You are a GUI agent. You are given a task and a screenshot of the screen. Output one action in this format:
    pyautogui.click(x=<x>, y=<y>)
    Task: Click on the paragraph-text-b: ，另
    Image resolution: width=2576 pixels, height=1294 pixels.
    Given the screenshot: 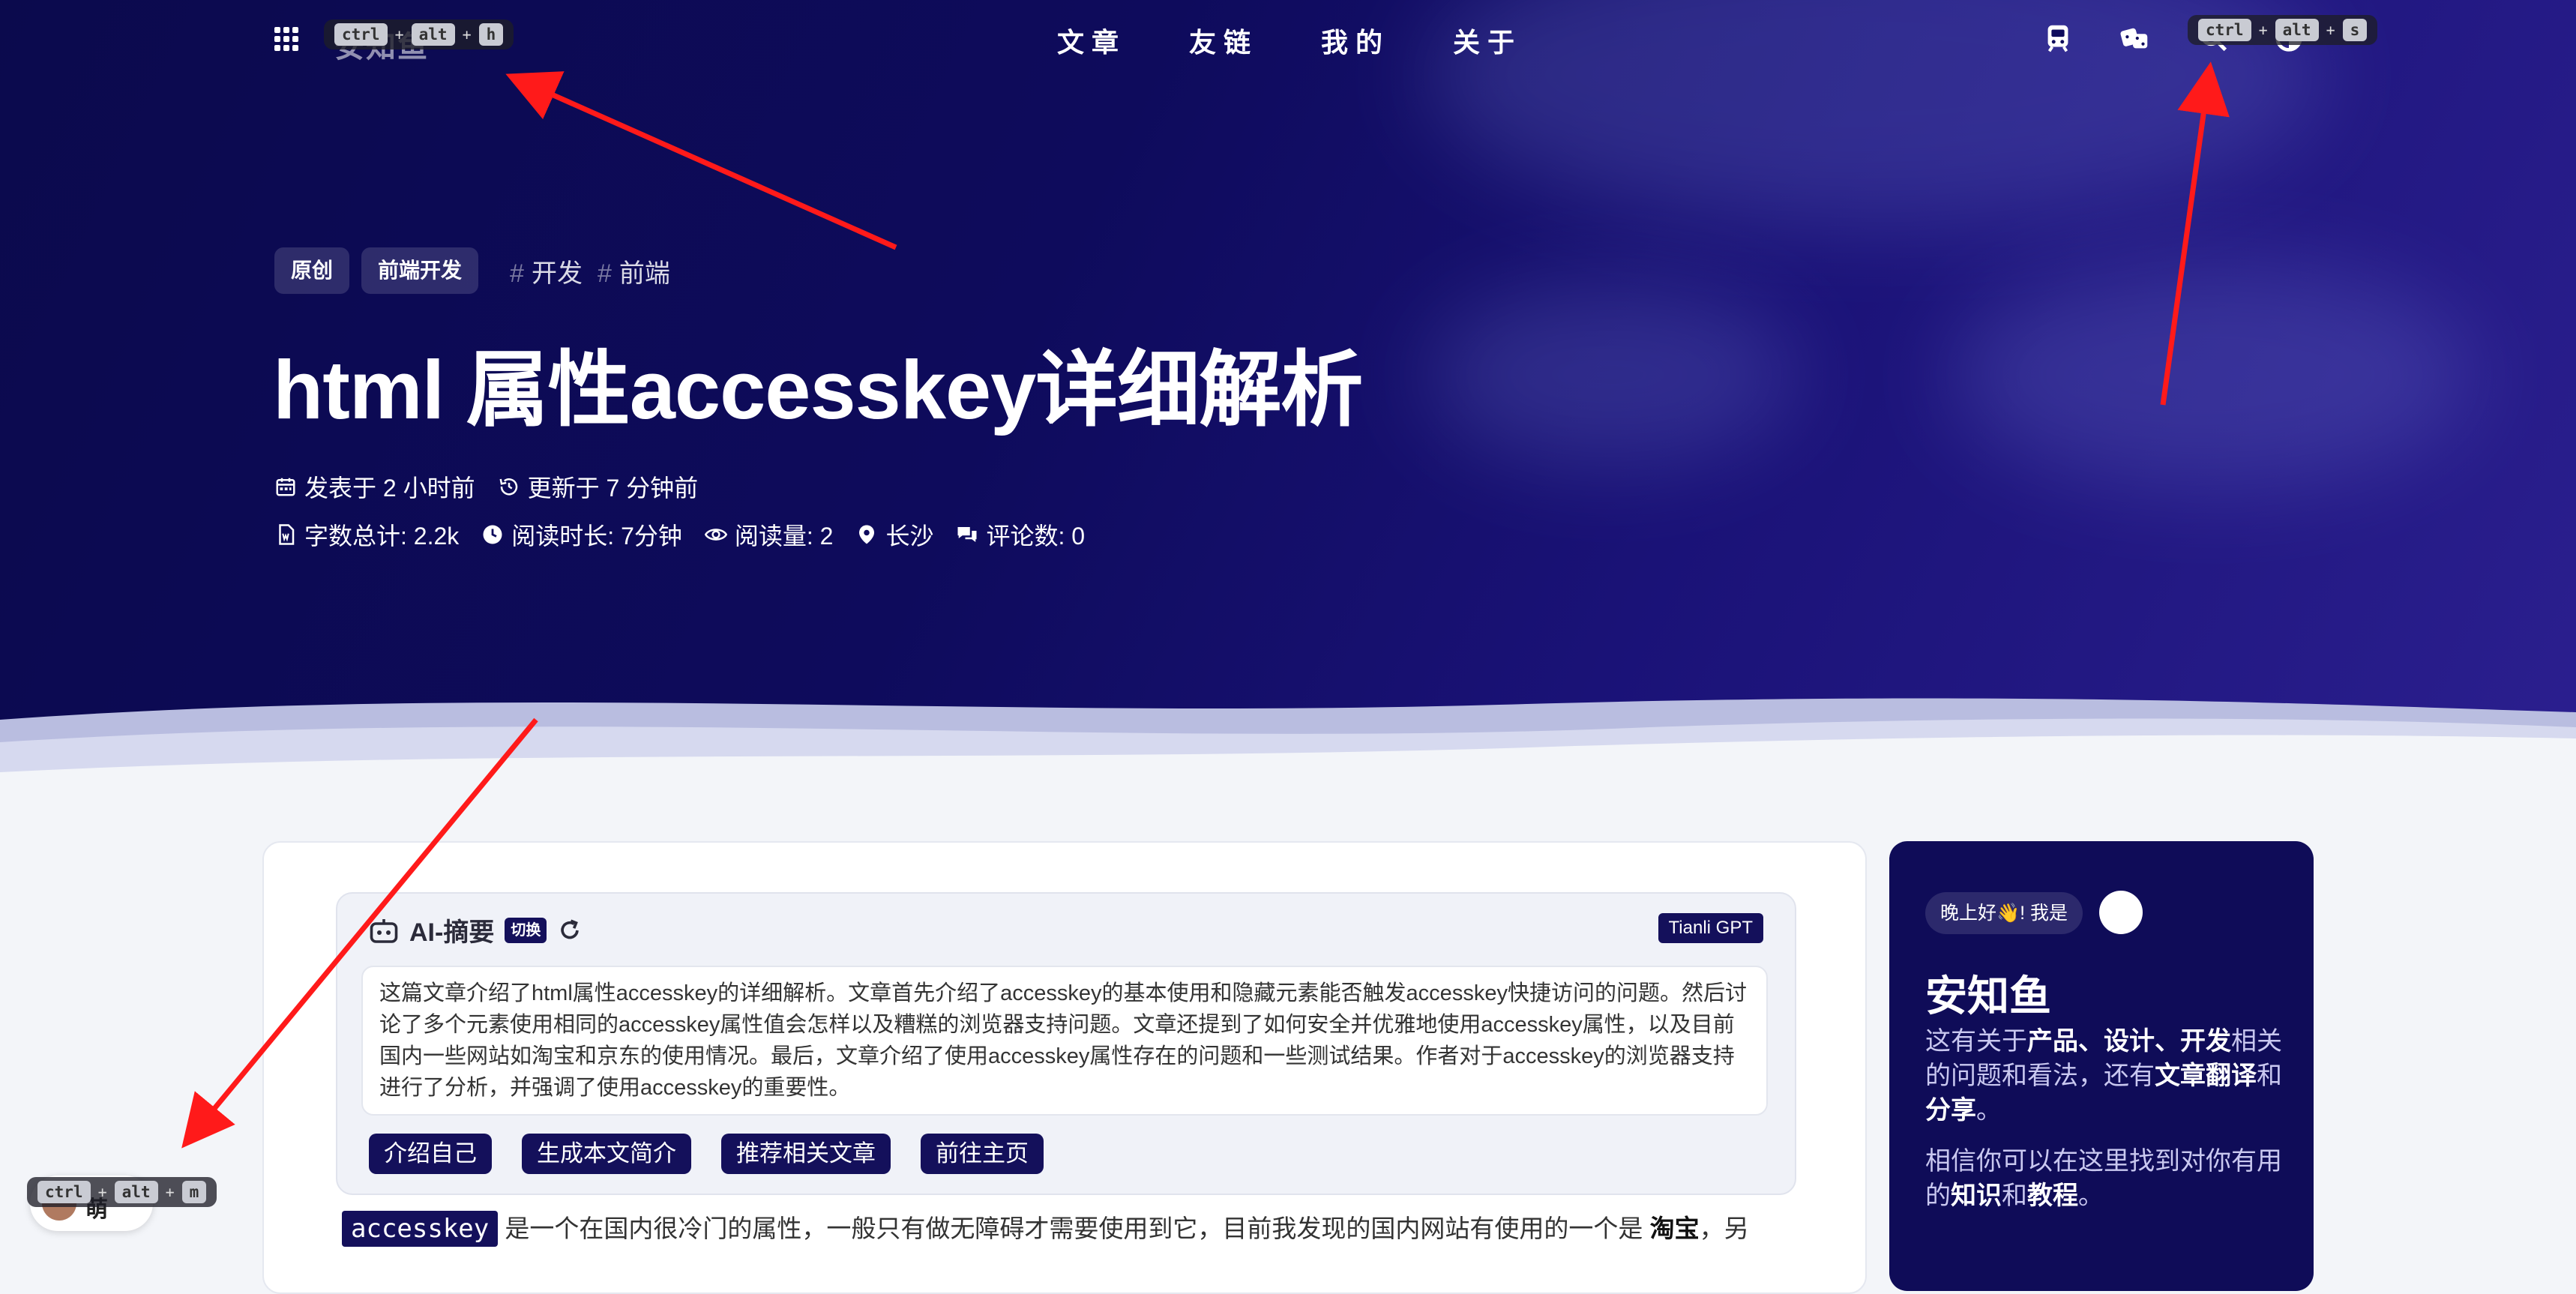 What is the action you would take?
    pyautogui.click(x=1724, y=1228)
    